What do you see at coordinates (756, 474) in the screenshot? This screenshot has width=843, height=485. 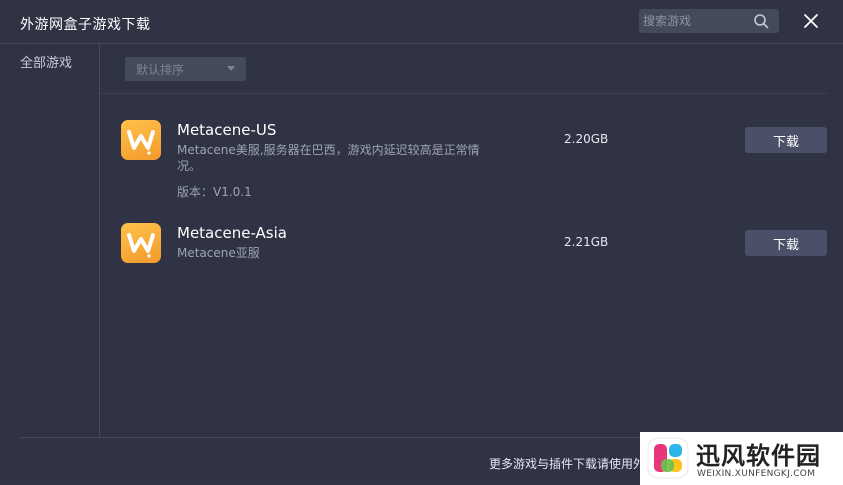 I see `watermark-subtitle: WEIXIN.XUNFENGKJ.COM` at bounding box center [756, 474].